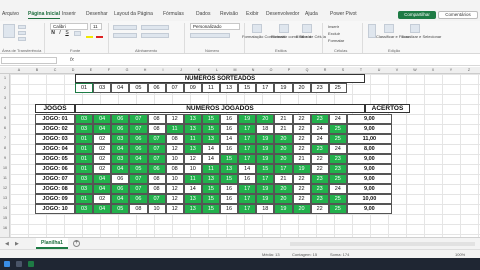 Image resolution: width=480 pixels, height=270 pixels. I want to click on hit-number-cell: 11, so click(210, 169).